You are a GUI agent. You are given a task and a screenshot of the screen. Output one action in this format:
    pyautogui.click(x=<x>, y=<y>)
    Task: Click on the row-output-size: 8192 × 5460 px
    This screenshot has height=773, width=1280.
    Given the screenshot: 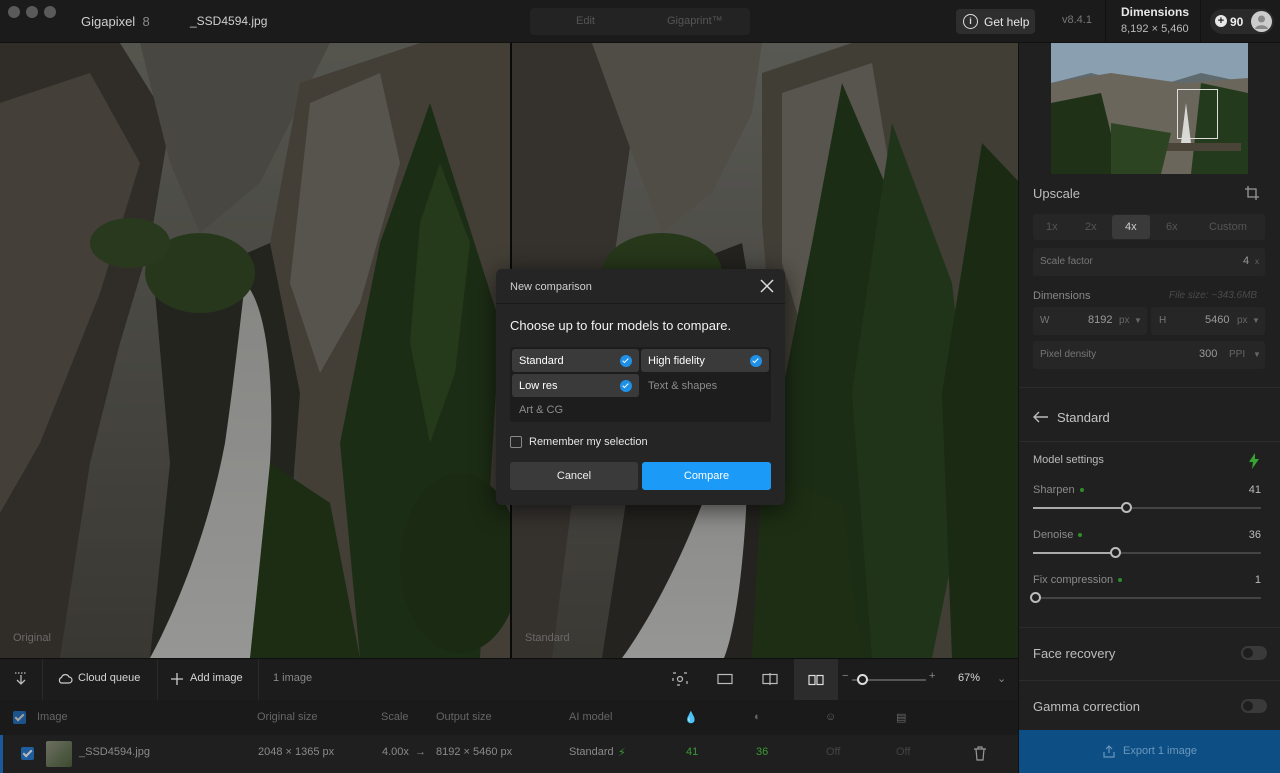 What is the action you would take?
    pyautogui.click(x=474, y=752)
    